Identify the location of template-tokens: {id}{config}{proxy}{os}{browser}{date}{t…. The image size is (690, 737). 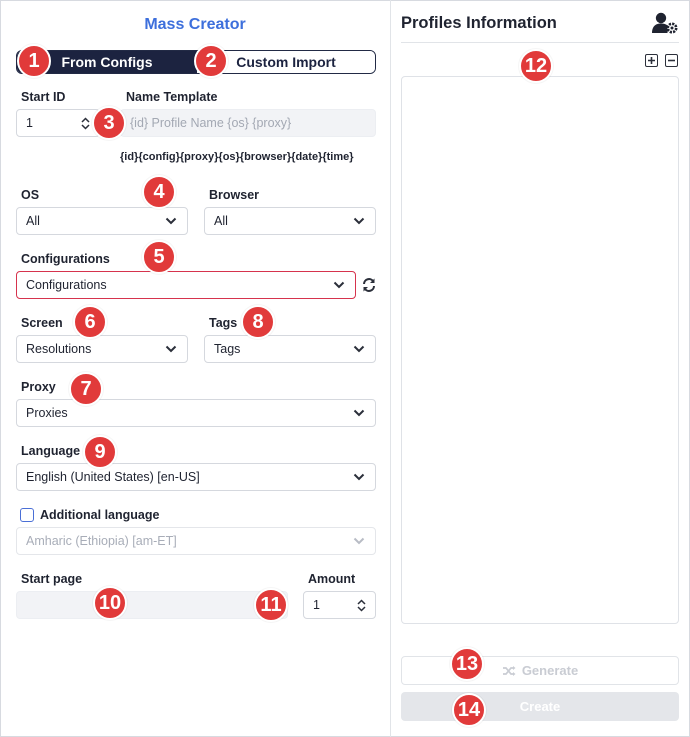
(237, 157).